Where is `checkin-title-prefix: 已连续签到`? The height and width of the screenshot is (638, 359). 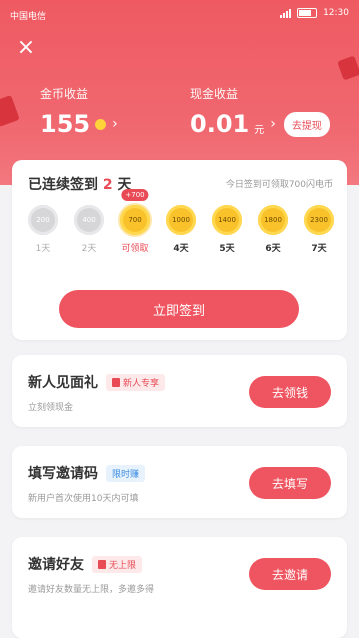 checkin-title-prefix: 已连续签到 is located at coordinates (63, 185).